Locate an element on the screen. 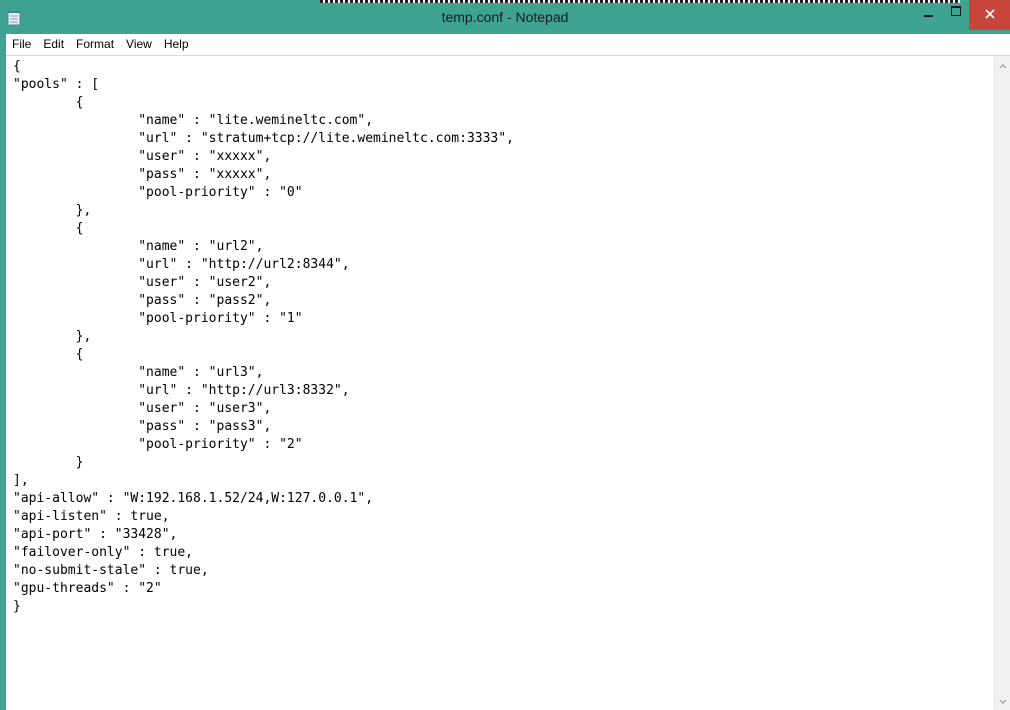 This screenshot has width=1010, height=710. editor-line: ], is located at coordinates (263, 481).